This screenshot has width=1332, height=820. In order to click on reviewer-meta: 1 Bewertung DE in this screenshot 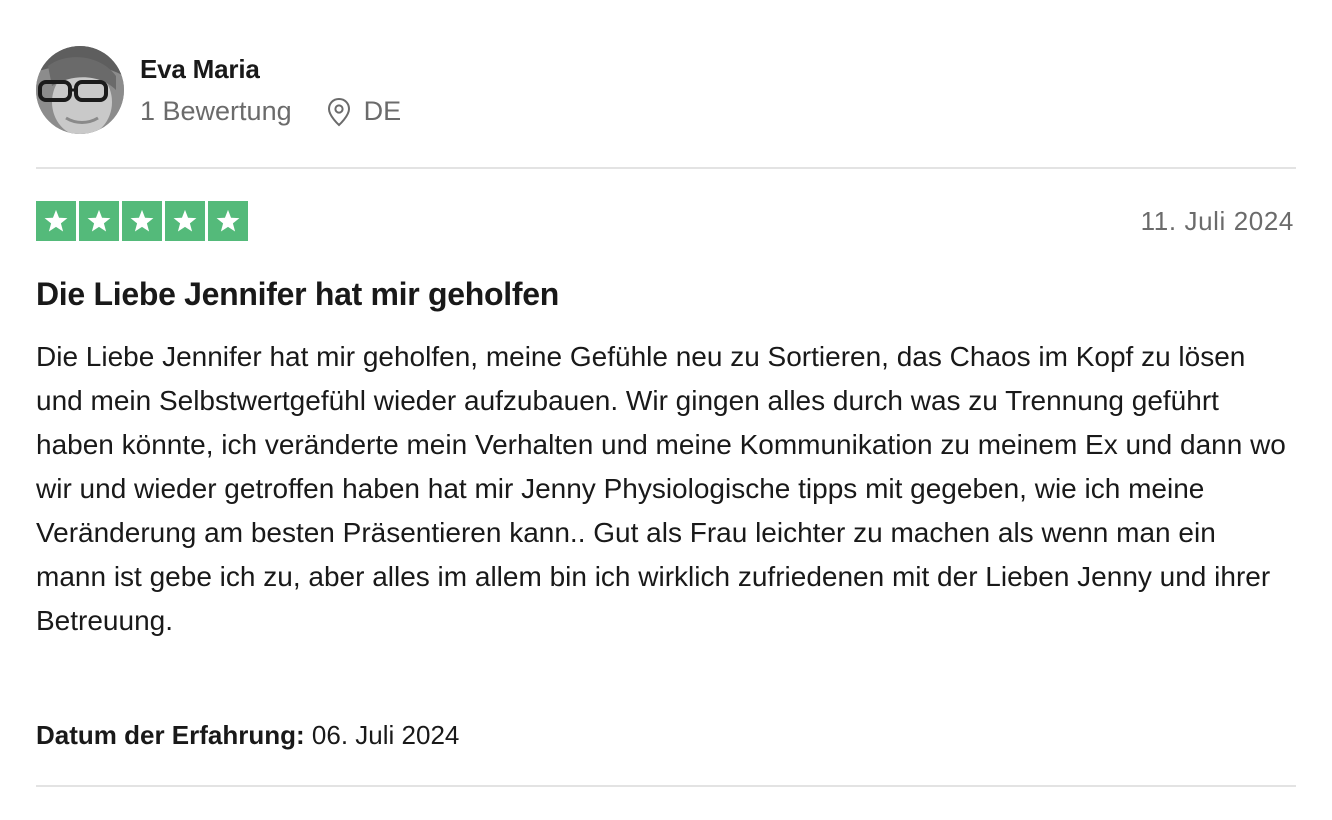, I will do `click(270, 111)`.